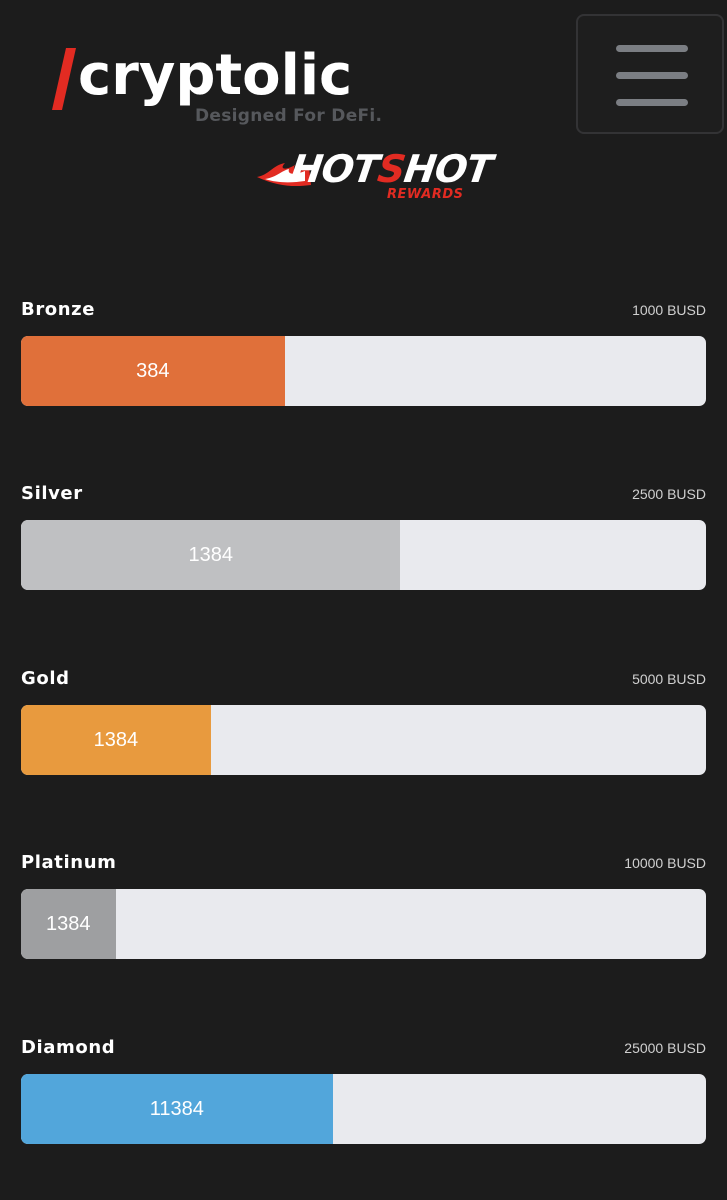 This screenshot has height=1200, width=727. What do you see at coordinates (215, 75) in the screenshot?
I see `brand-name: cryptolic` at bounding box center [215, 75].